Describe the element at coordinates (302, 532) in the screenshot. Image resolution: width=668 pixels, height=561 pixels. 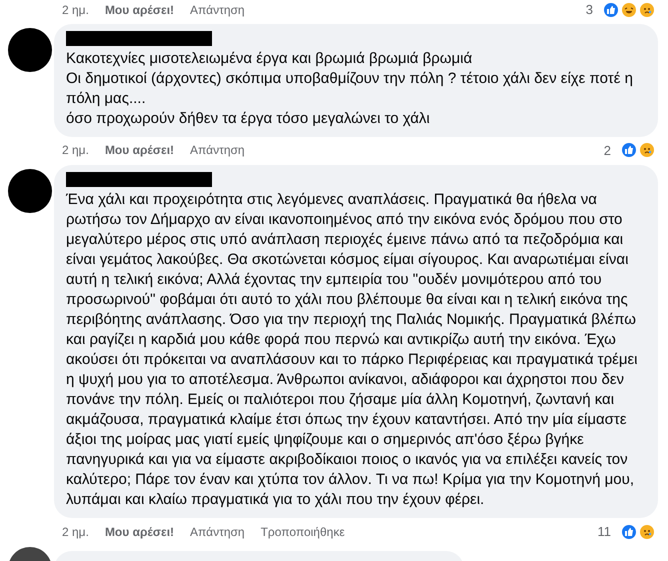
I see `edited-label: Τροποποιήθηκε` at that location.